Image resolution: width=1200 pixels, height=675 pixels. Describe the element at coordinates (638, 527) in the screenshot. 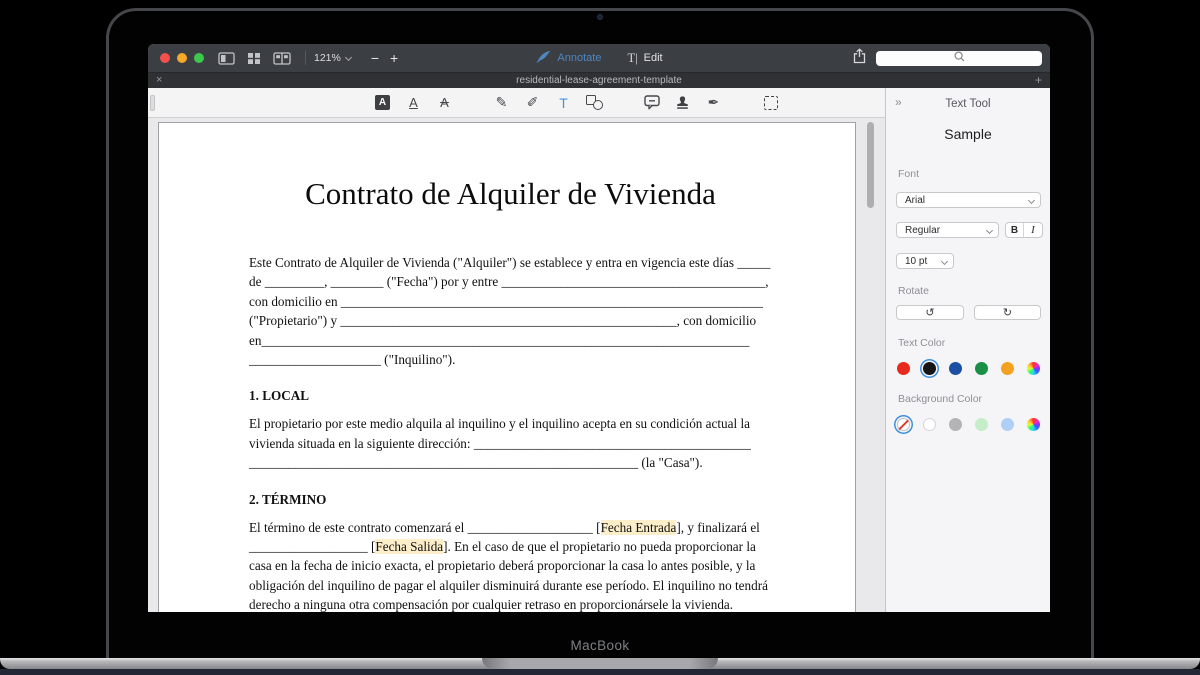

I see `highlighted-field: Fecha Entrada` at that location.